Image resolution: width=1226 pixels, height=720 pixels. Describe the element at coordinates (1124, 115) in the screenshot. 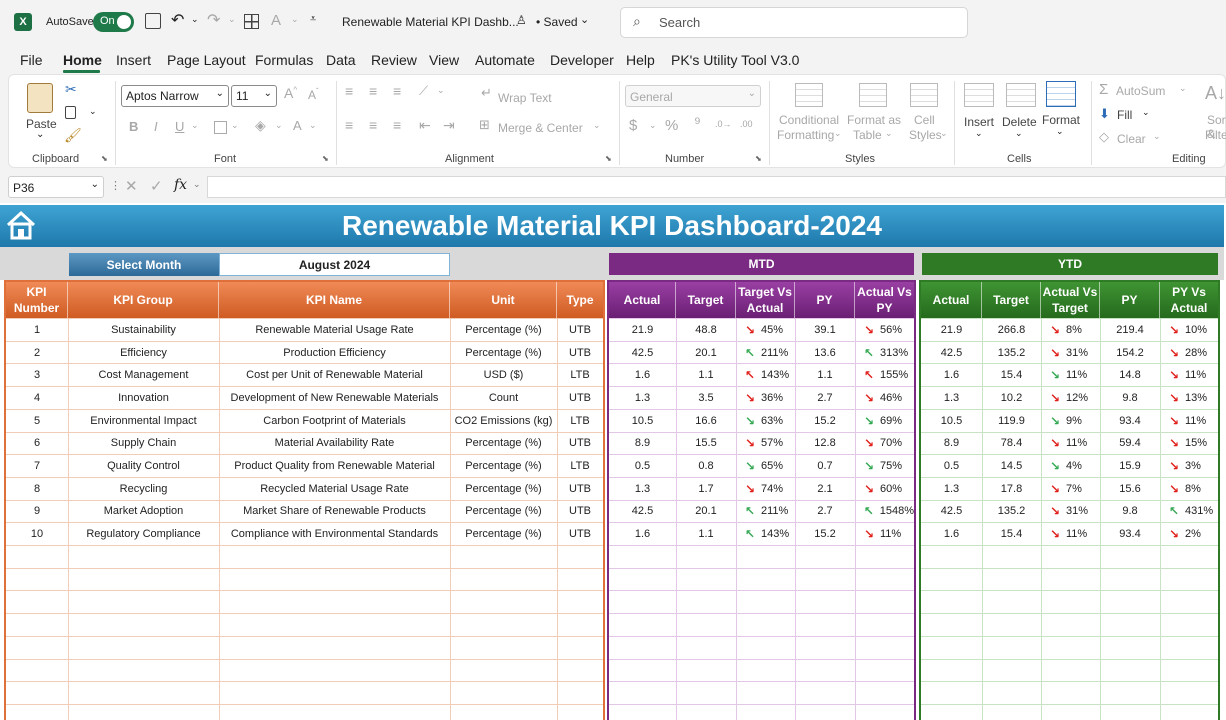

I see `fill-button: Fill` at that location.